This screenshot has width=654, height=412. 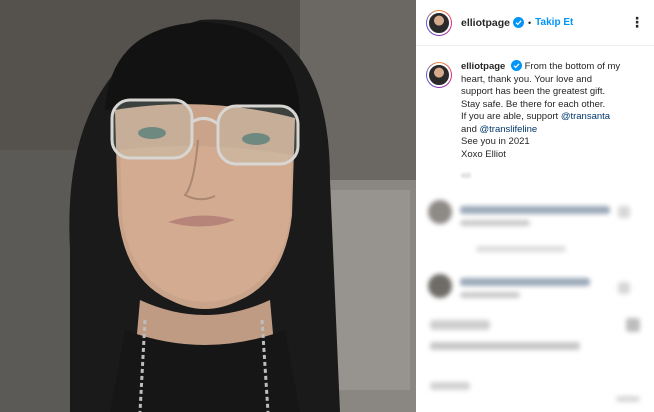 What do you see at coordinates (519, 22) in the screenshot?
I see `verified-badge-icon` at bounding box center [519, 22].